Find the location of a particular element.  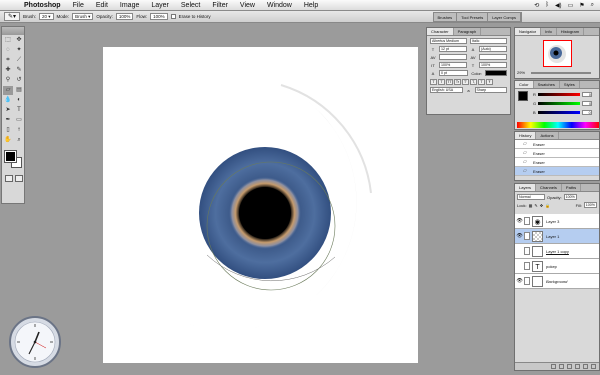

text-color-chip is located at coordinates (496, 73).